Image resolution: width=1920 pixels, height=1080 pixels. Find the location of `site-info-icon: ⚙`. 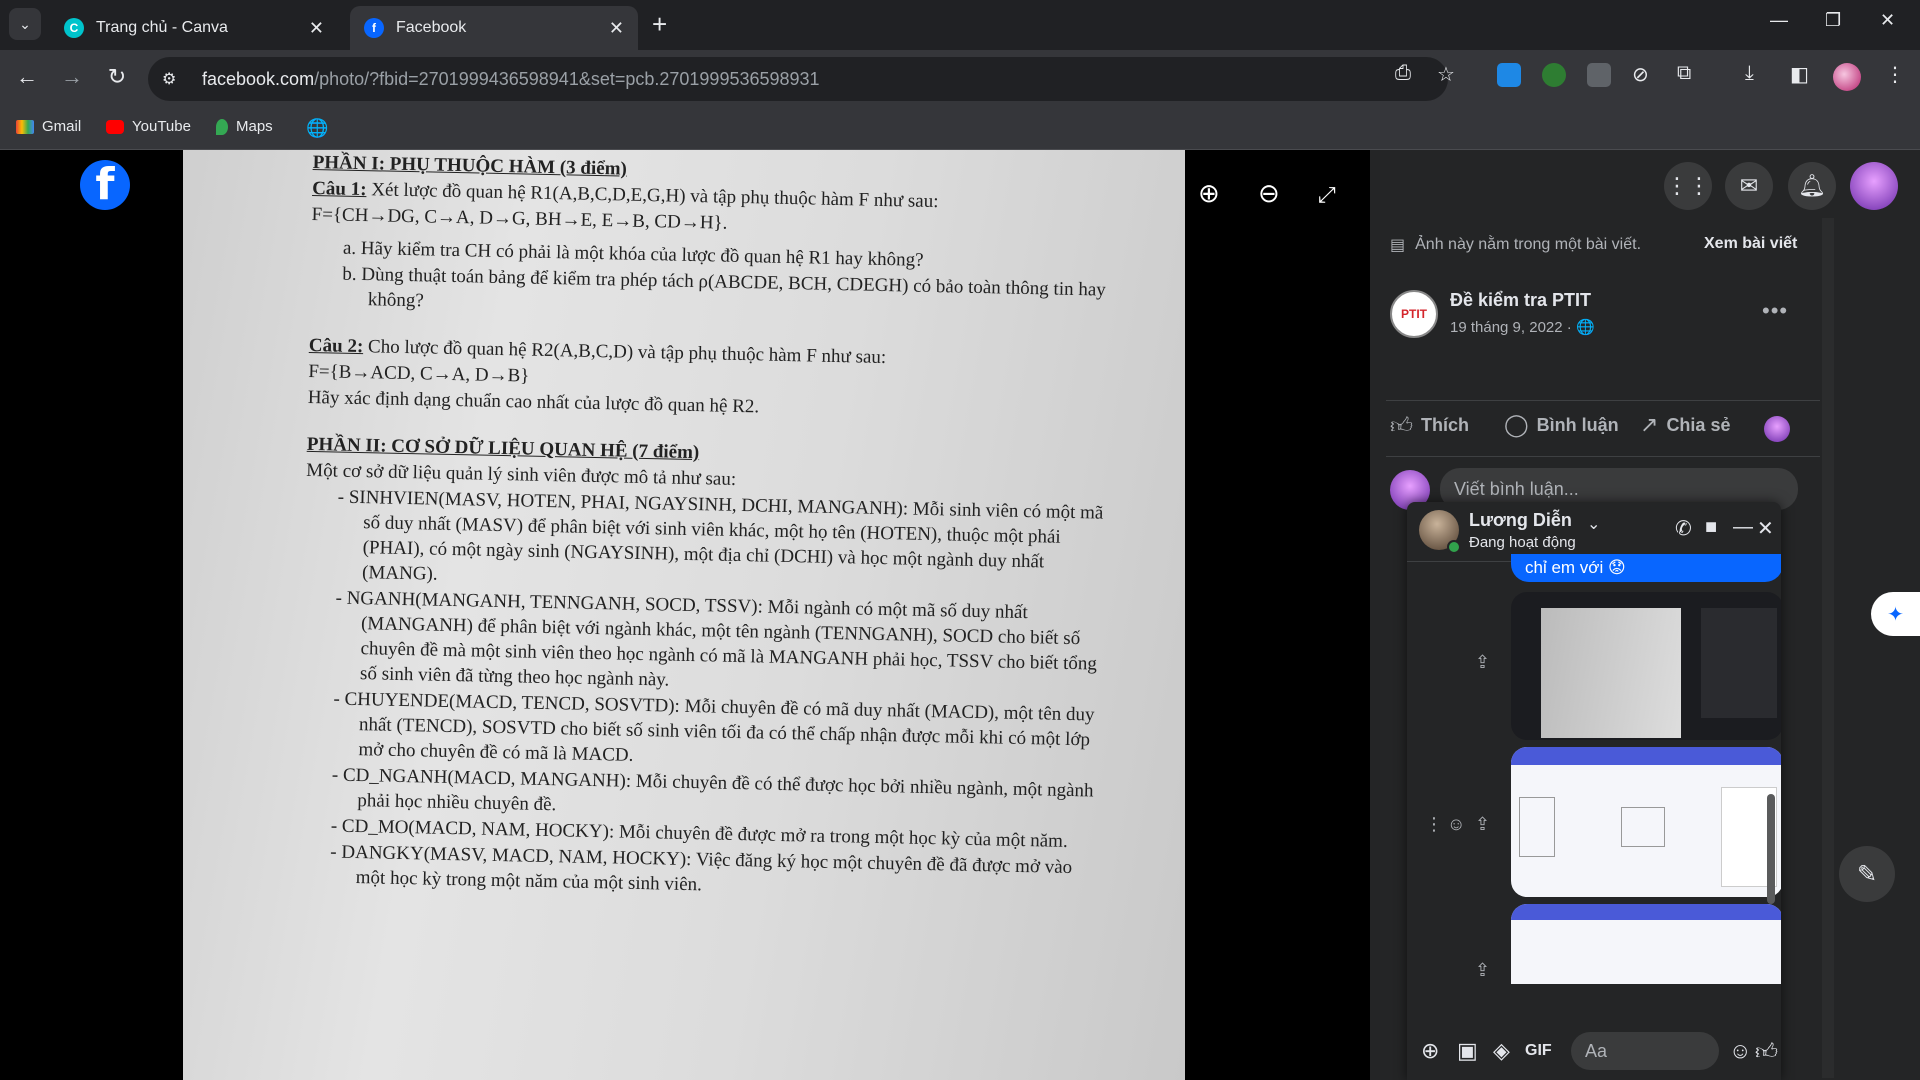

site-info-icon: ⚙ is located at coordinates (174, 79).